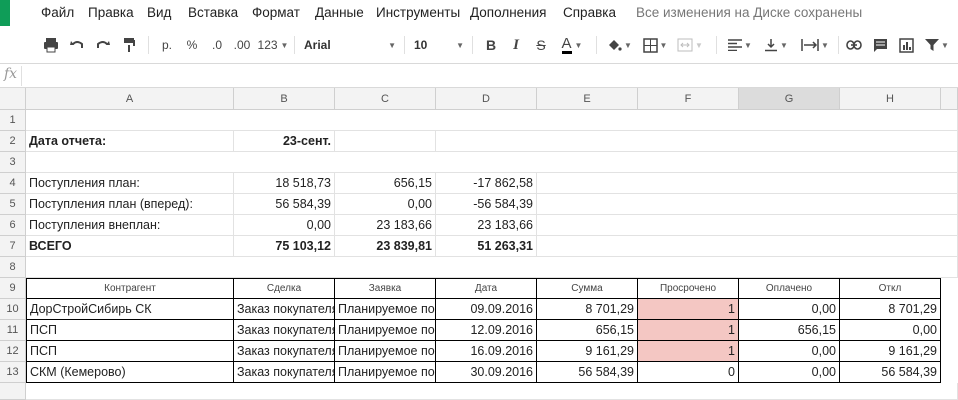  I want to click on cell-d6: 23 183,66, so click(486, 225).